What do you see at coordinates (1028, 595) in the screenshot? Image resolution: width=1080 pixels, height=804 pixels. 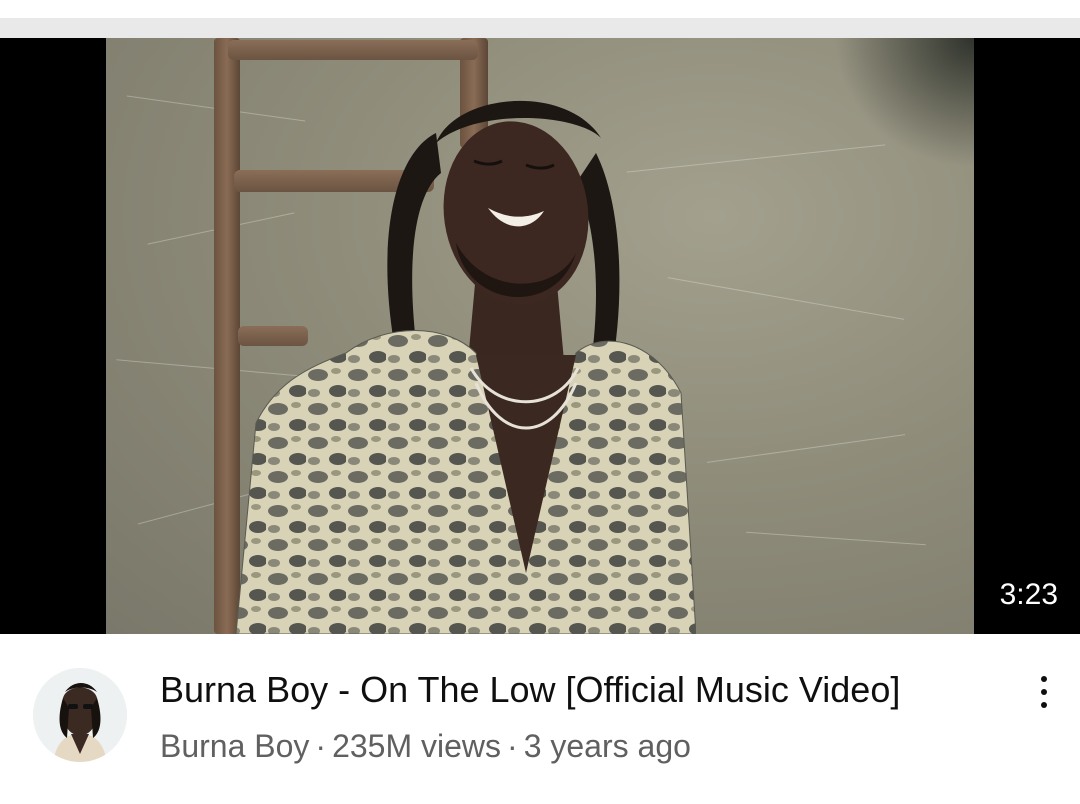 I see `duration-badge: 3:23` at bounding box center [1028, 595].